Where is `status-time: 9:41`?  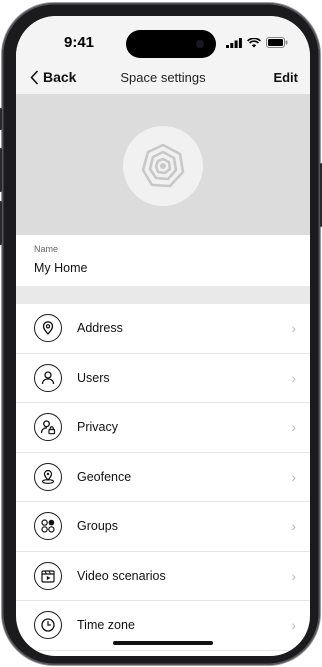
status-time: 9:41 is located at coordinates (79, 42).